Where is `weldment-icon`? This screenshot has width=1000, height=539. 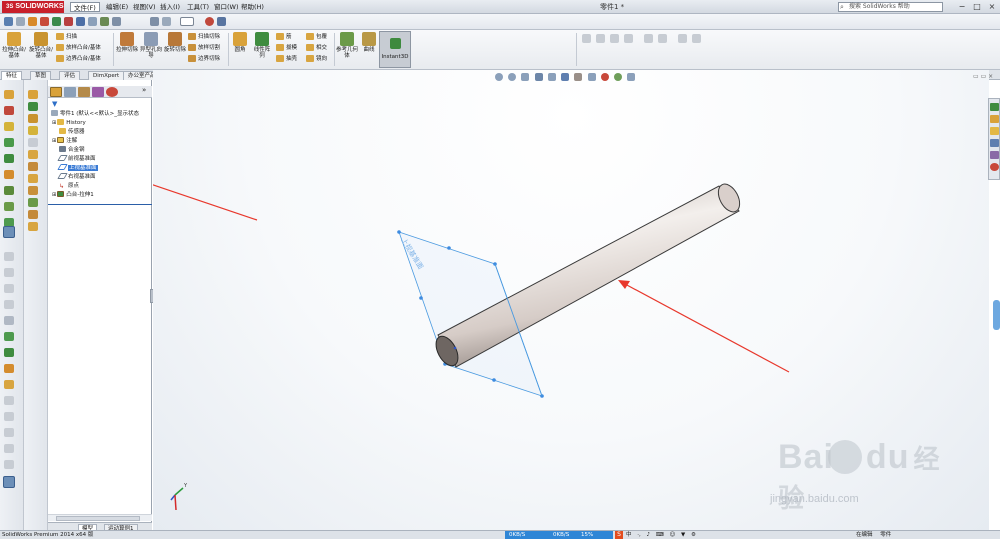
weldment-icon is located at coordinates (600, 38).